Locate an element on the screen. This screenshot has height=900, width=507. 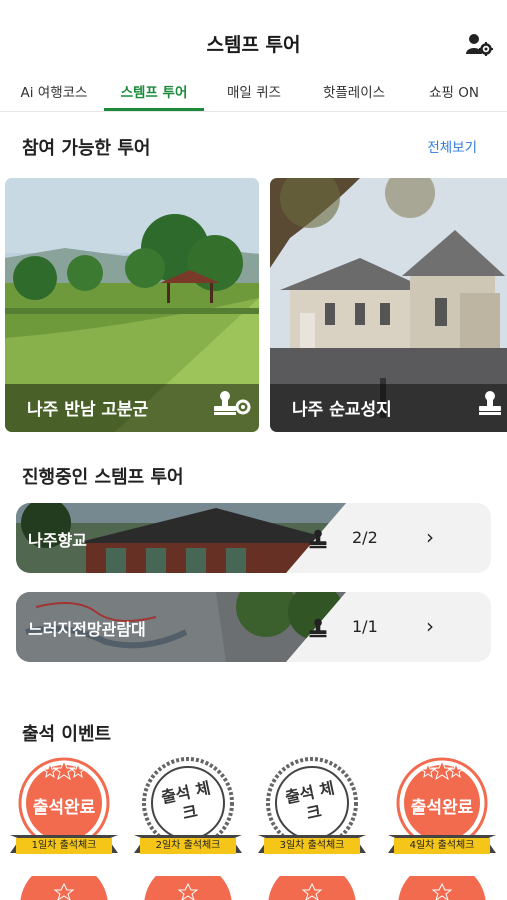
app-header: 스템프 투어 is located at coordinates (253, 40).